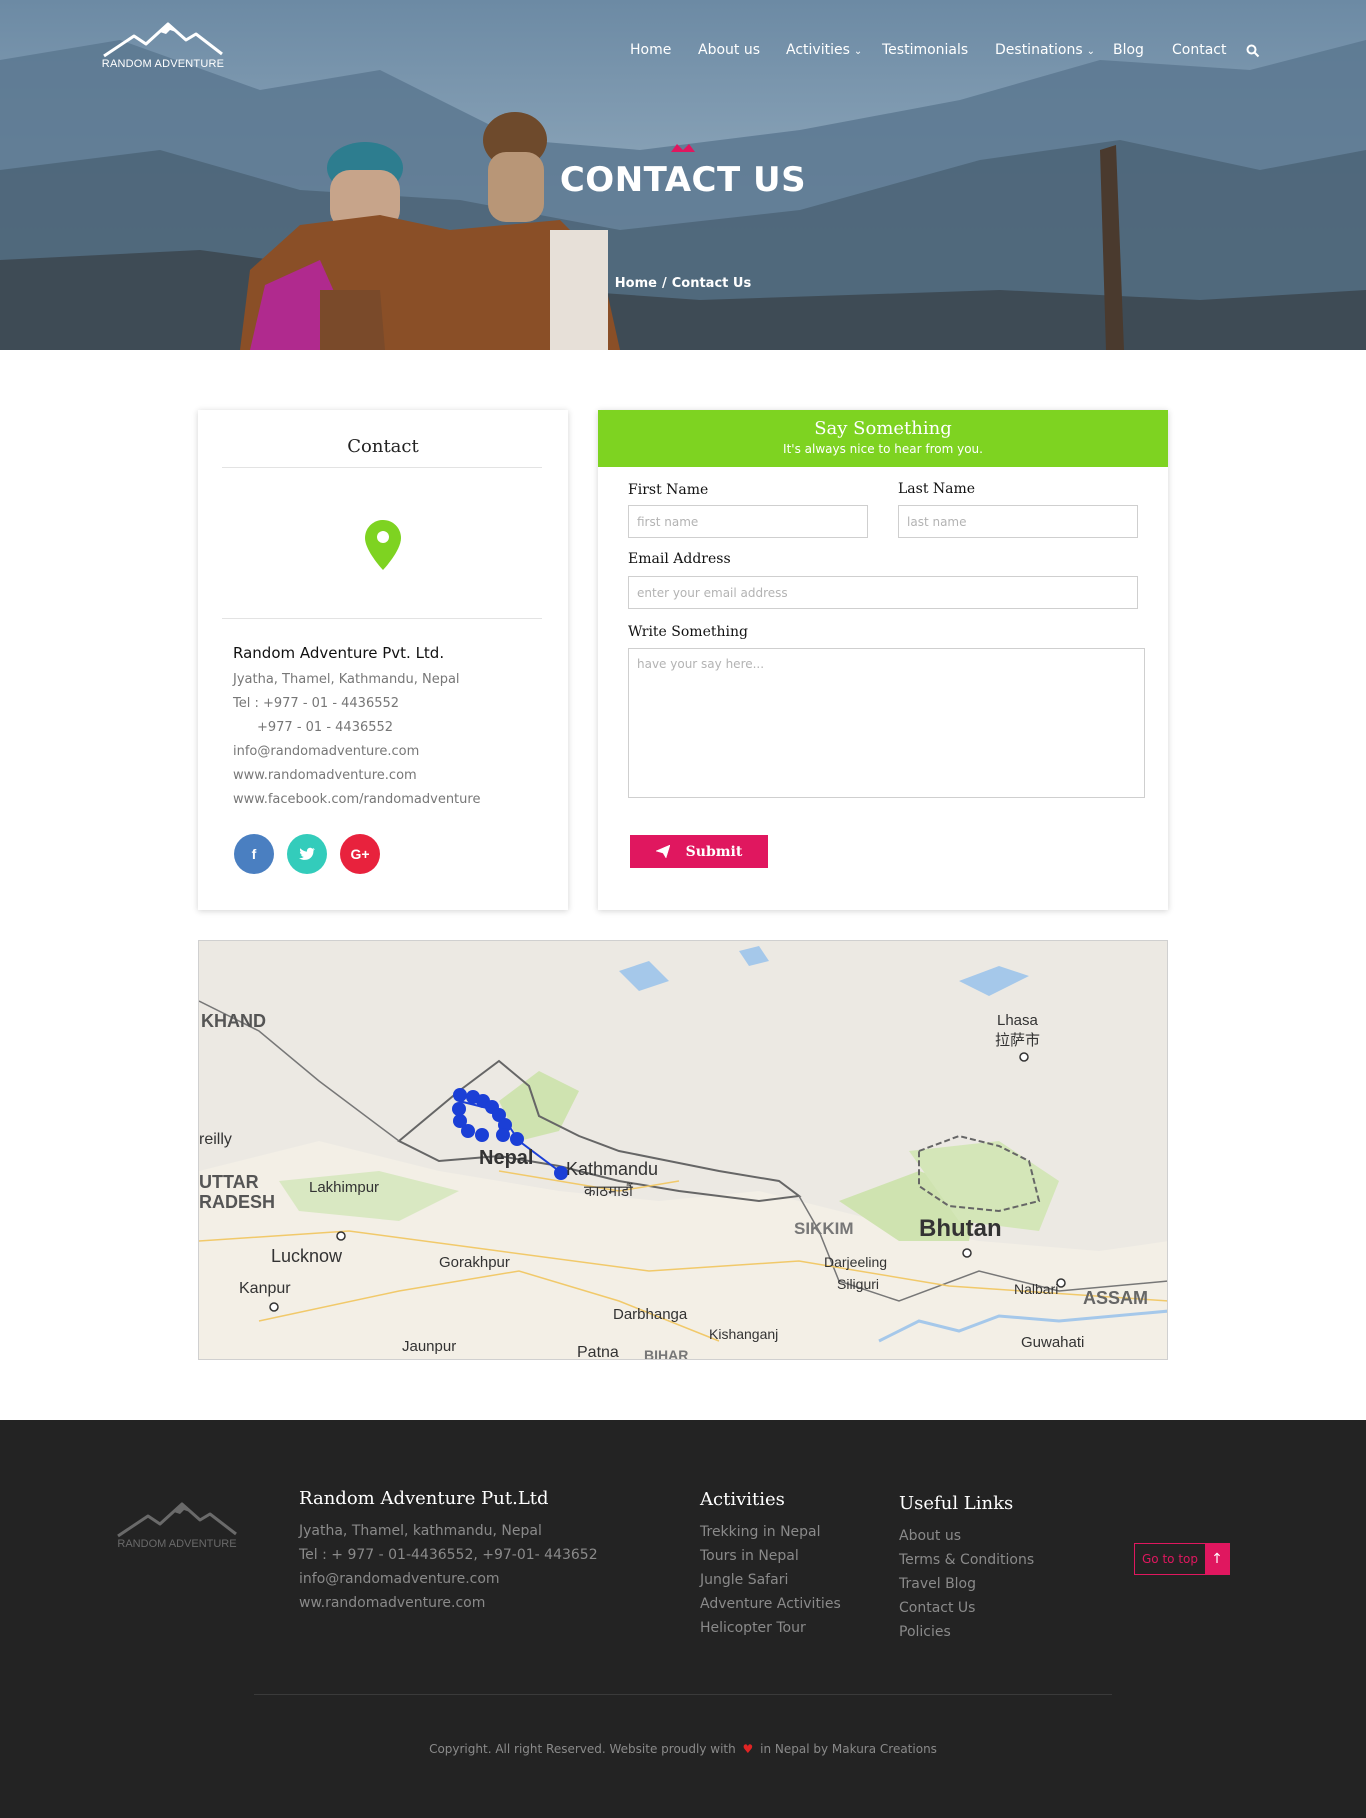 The image size is (1366, 1818). I want to click on company-name: Random Adventure Pvt. Ltd., so click(339, 653).